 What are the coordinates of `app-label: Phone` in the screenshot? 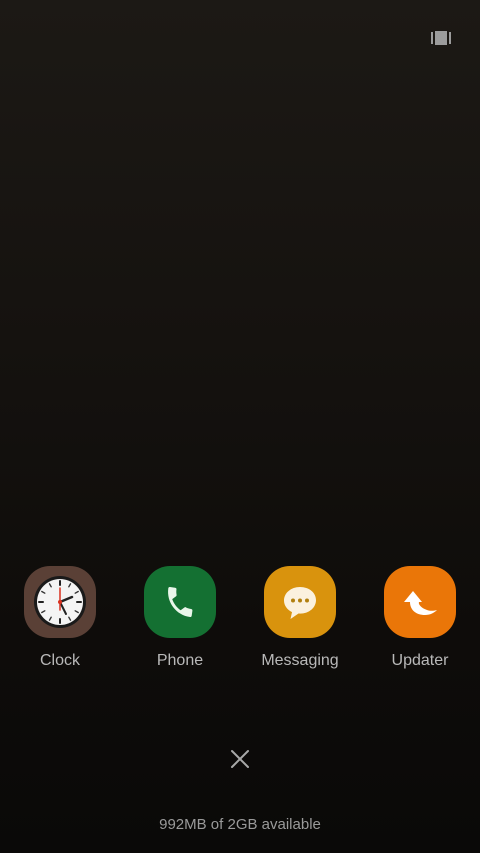 It's located at (180, 660).